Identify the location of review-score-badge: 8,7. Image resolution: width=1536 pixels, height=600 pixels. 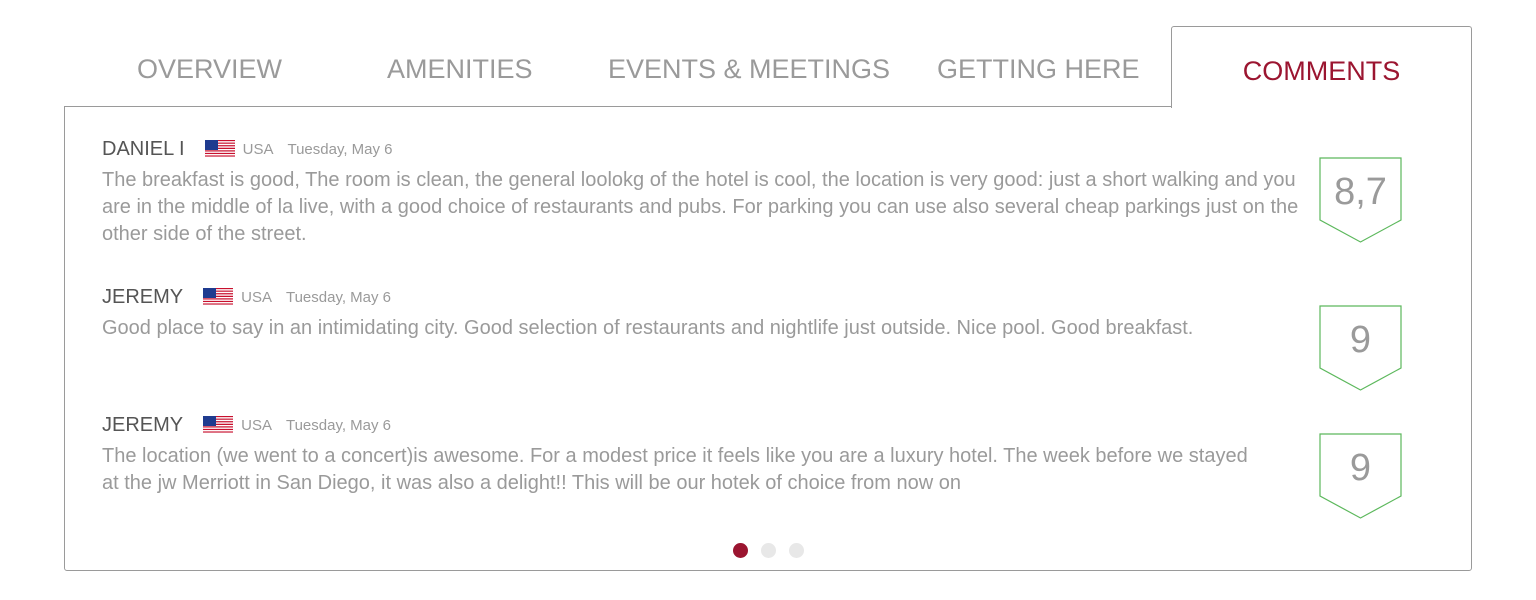
(1360, 200).